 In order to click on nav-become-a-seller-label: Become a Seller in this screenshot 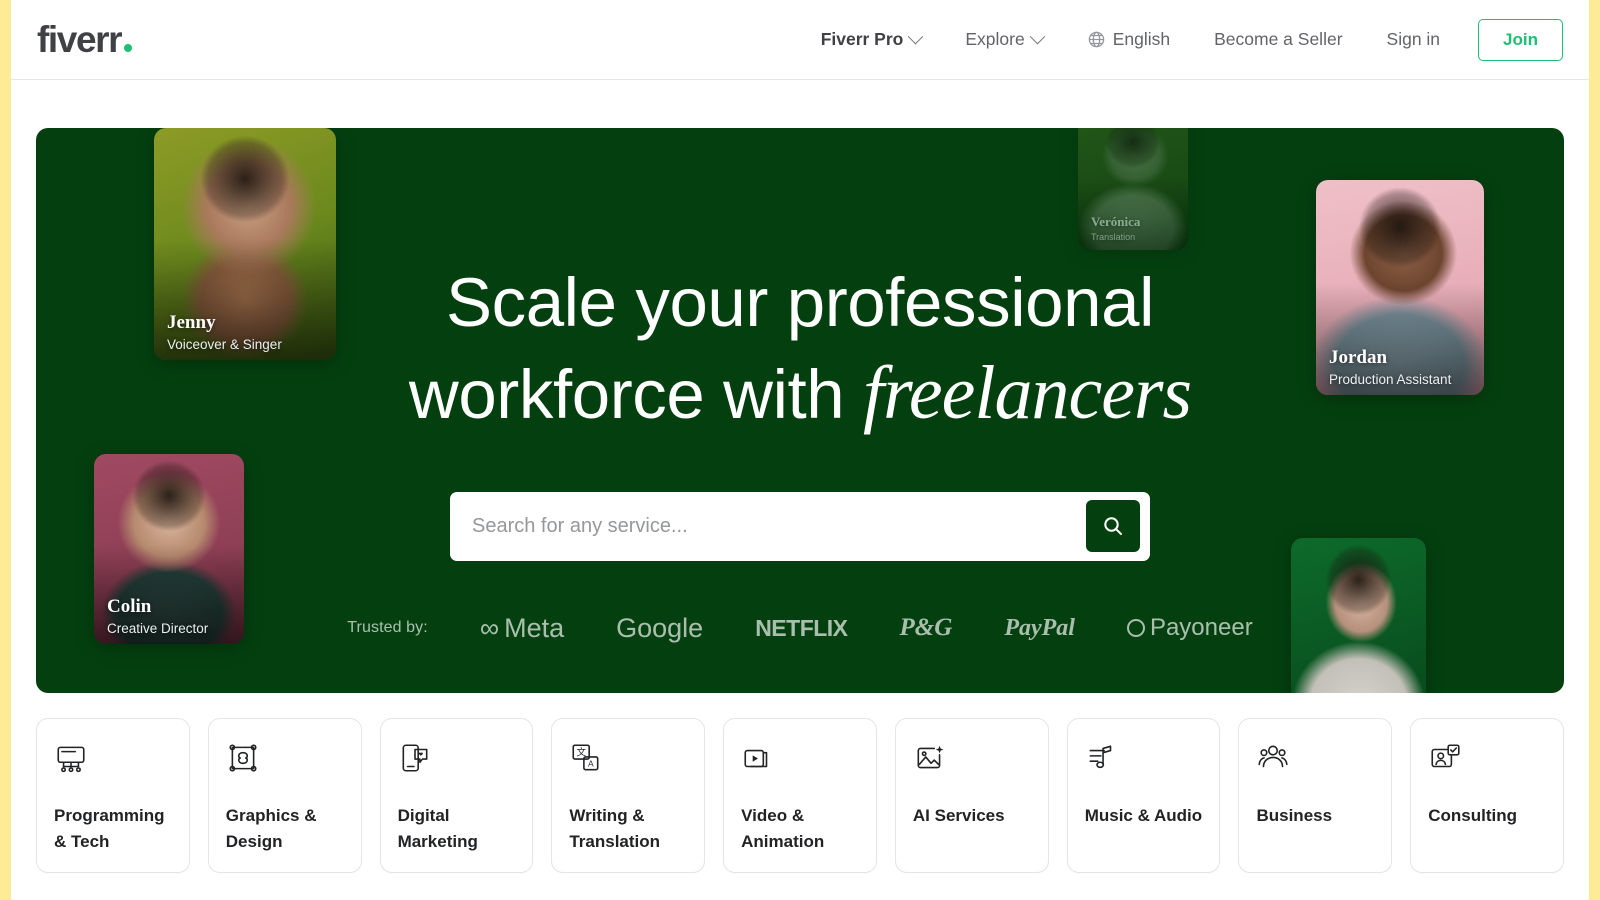, I will do `click(1278, 39)`.